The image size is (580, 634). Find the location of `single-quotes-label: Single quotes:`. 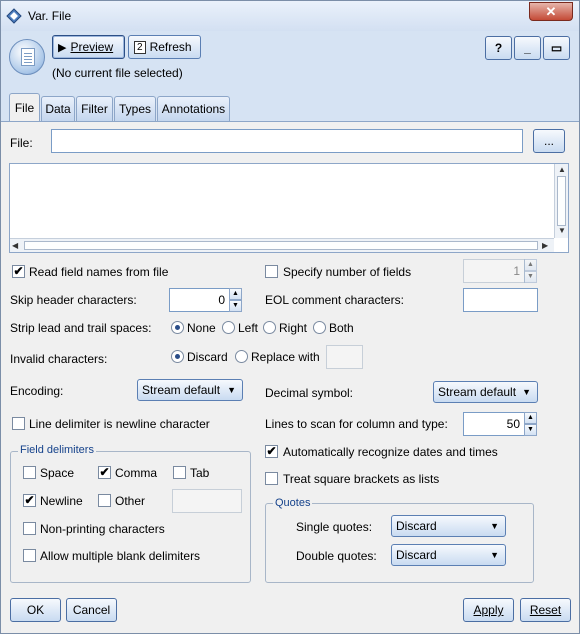

single-quotes-label: Single quotes: is located at coordinates (334, 527).